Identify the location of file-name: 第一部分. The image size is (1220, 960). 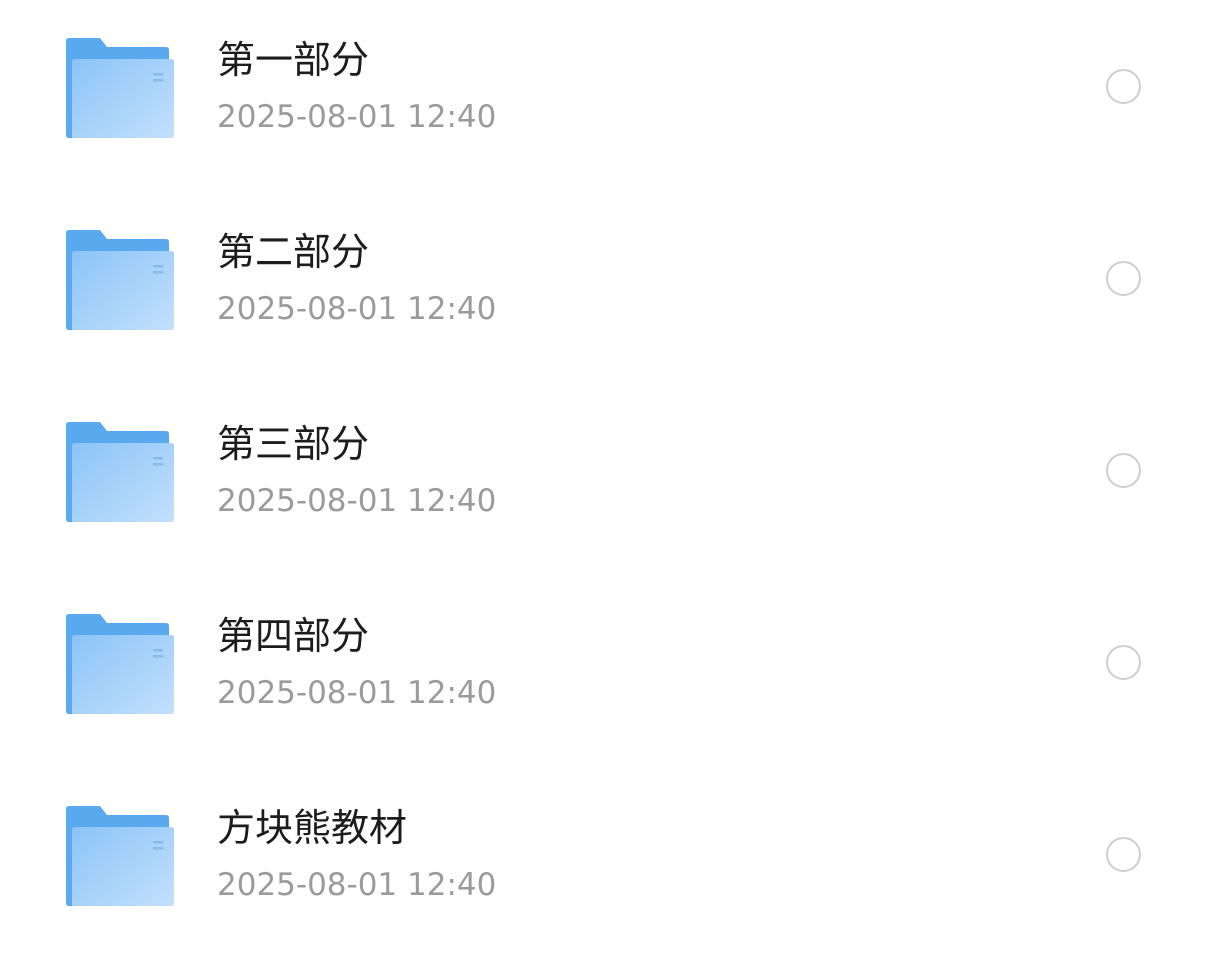
(293, 60).